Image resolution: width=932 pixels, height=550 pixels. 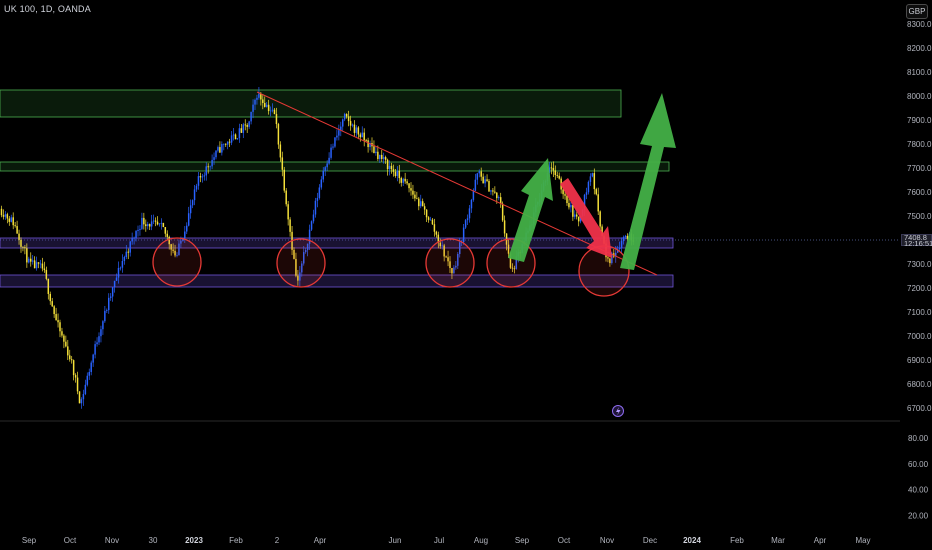 I want to click on time-tick-label: Dec, so click(x=650, y=540).